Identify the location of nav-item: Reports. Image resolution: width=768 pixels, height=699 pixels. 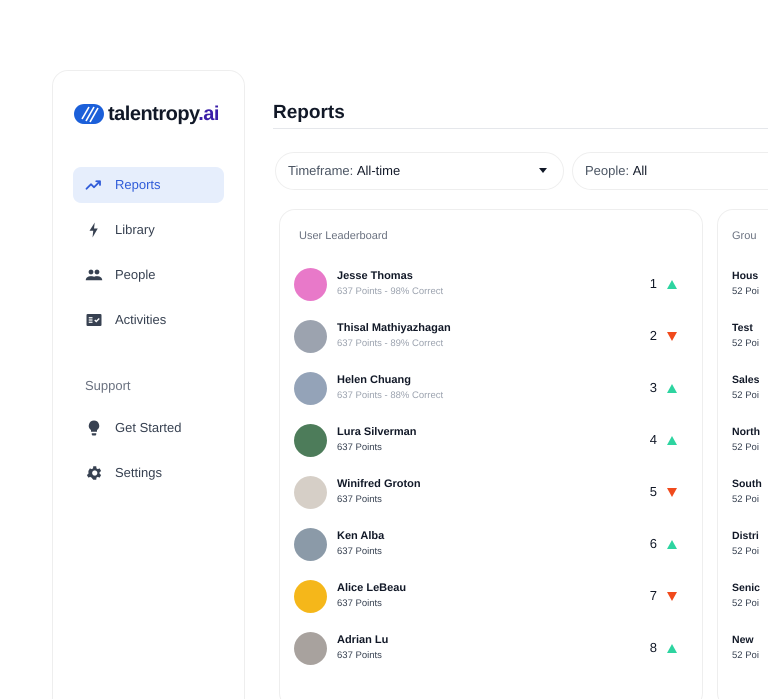
(148, 185).